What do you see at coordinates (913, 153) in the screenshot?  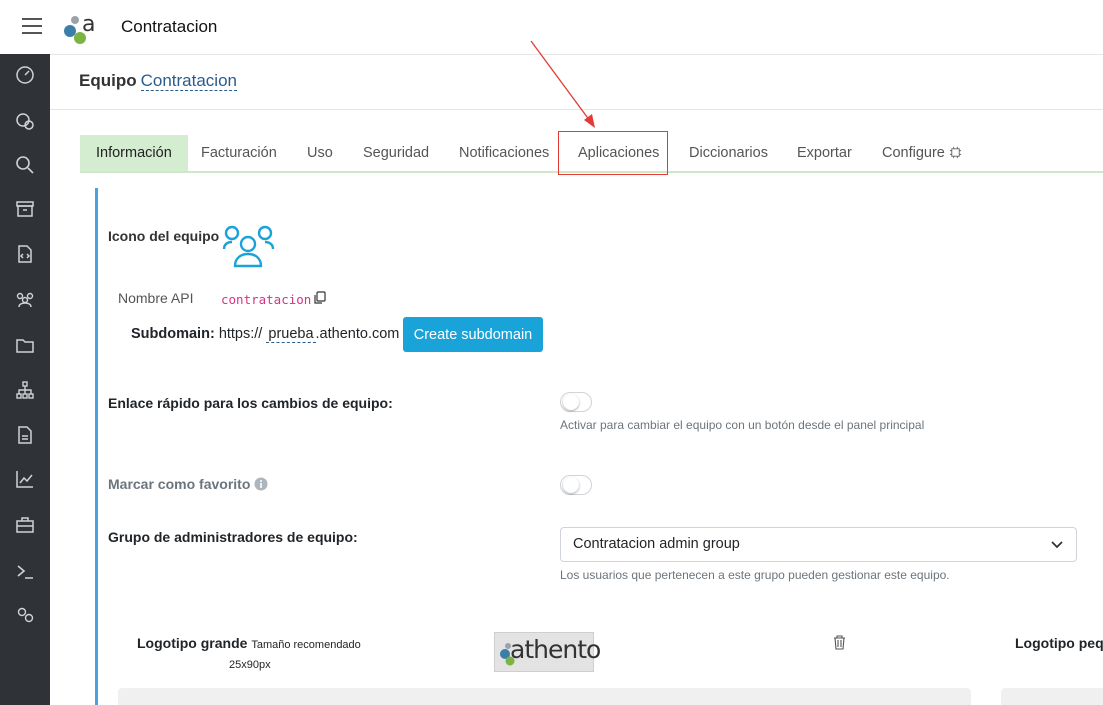 I see `tab-configure-label: Configure` at bounding box center [913, 153].